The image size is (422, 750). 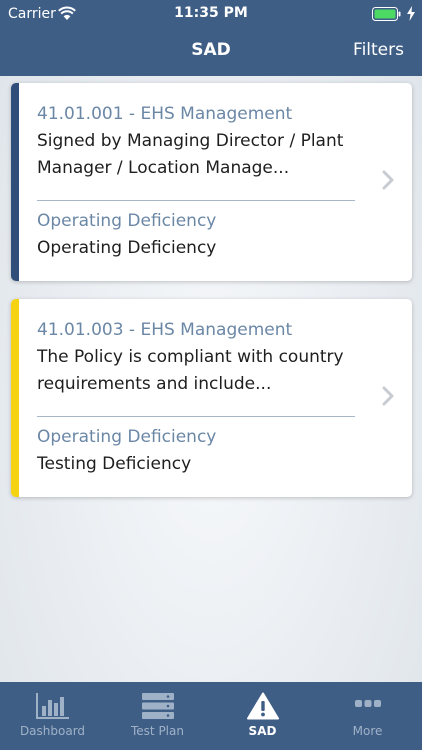 I want to click on tab-sad: SAD, so click(x=262, y=716).